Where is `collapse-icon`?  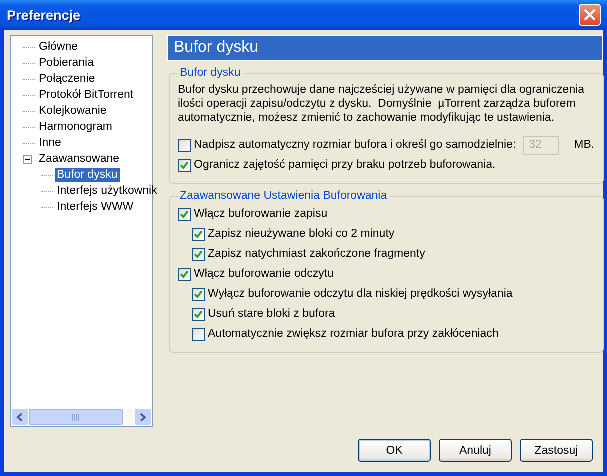
collapse-icon is located at coordinates (27, 159).